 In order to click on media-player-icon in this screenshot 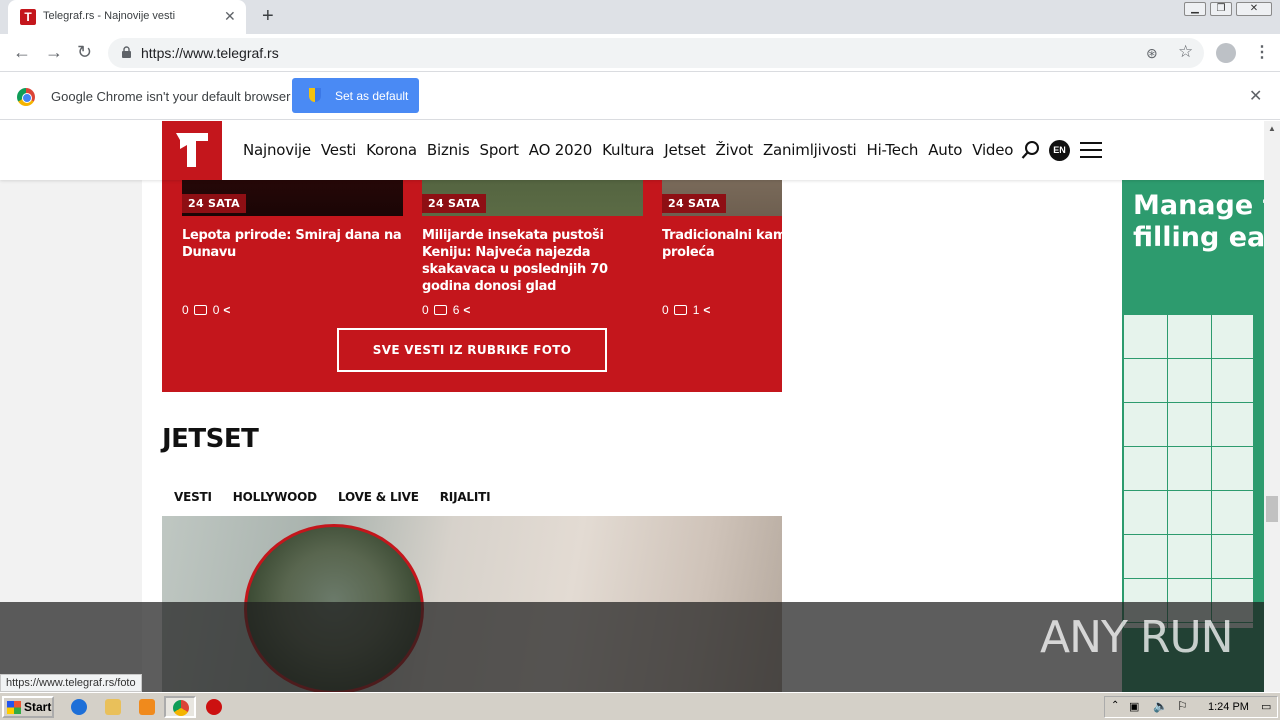, I will do `click(147, 707)`.